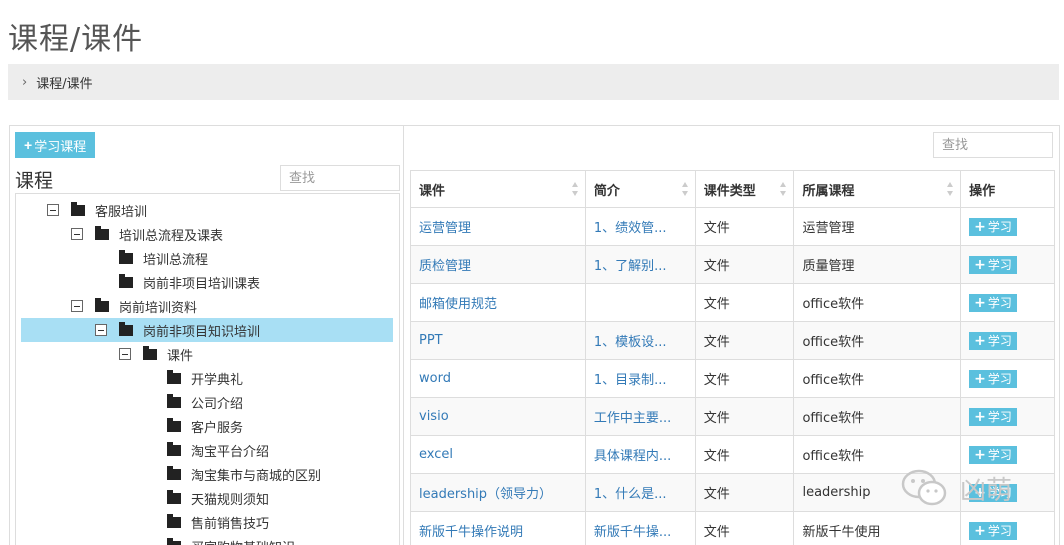 The height and width of the screenshot is (545, 1064). What do you see at coordinates (207, 354) in the screenshot?
I see `tree-node: 课件` at bounding box center [207, 354].